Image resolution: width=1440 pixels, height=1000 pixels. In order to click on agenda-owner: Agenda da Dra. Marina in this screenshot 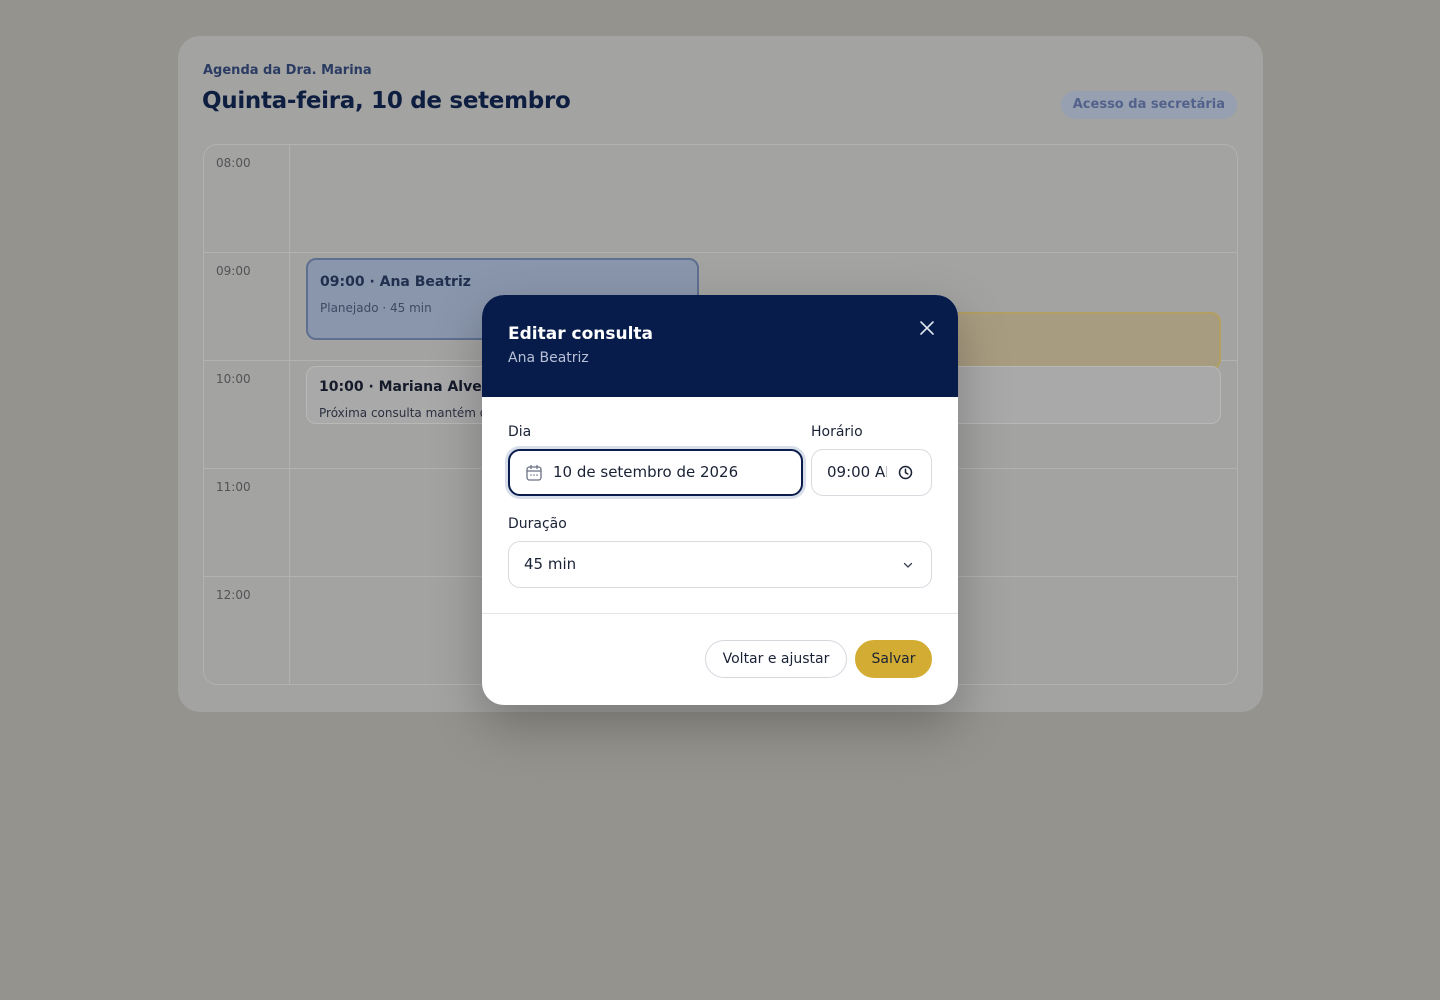, I will do `click(287, 70)`.